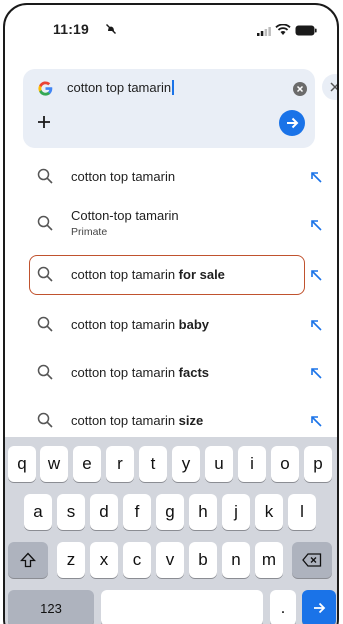 The image size is (343, 624). I want to click on suggestion-text: cotton top tamarin baby, so click(140, 324).